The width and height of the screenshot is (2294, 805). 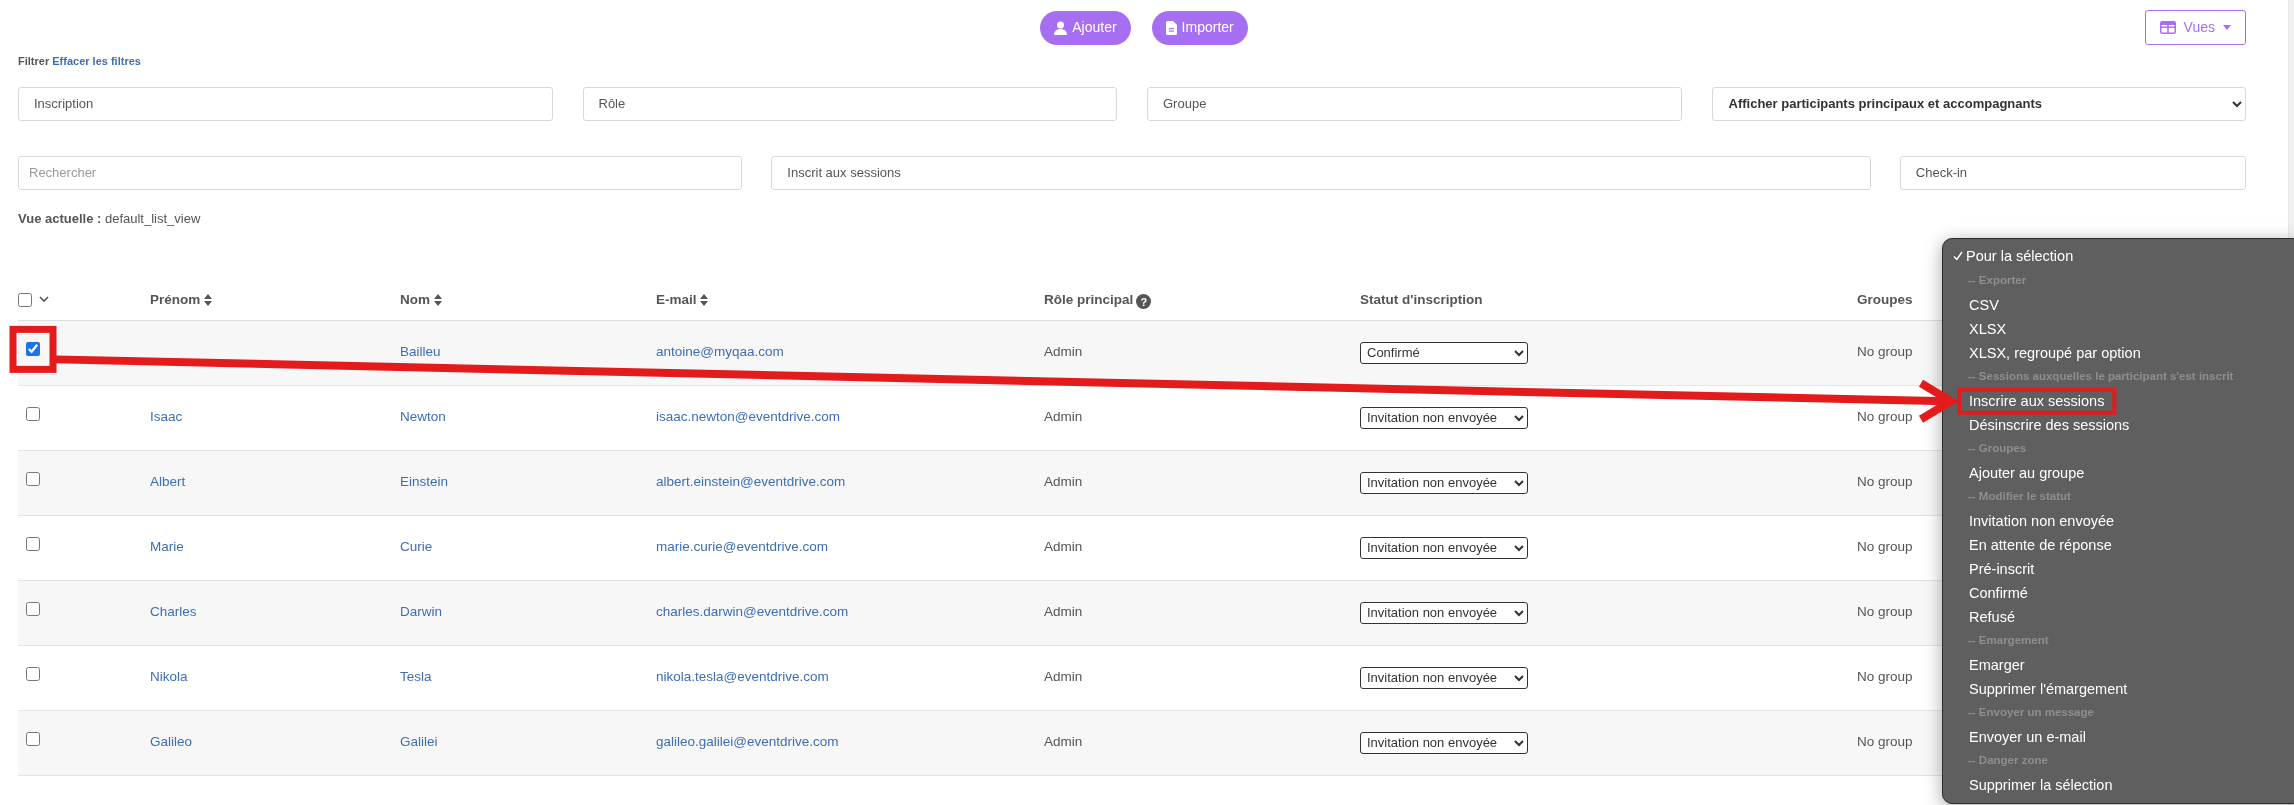 I want to click on menu-item: Supprimer l'émargement, so click(x=2048, y=689).